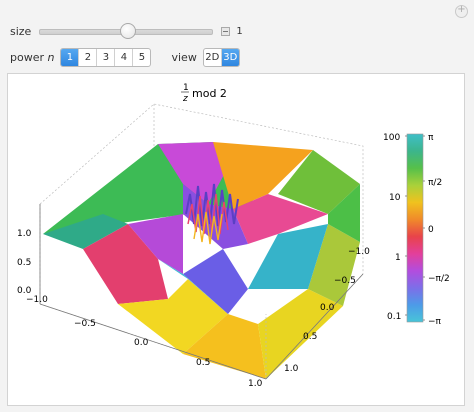  I want to click on right-axis-tick-1: −1.0, so click(359, 252).